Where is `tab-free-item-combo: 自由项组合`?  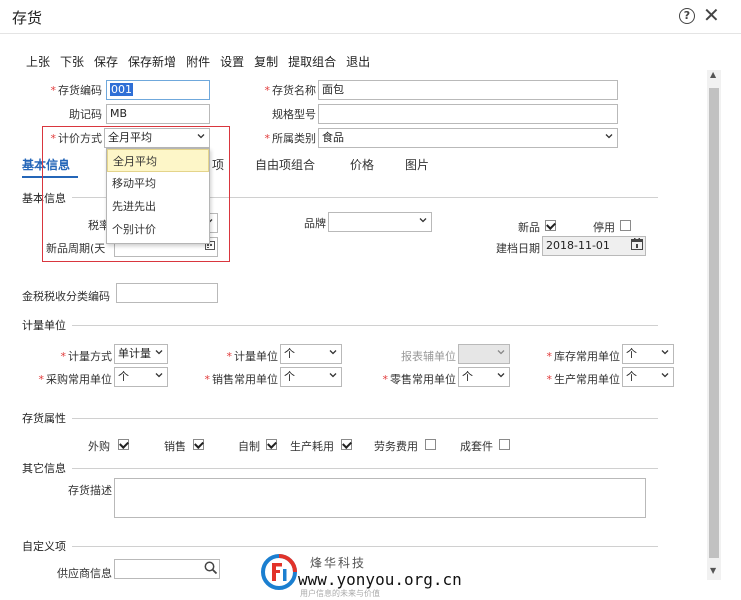
tab-free-item-combo: 自由项组合 is located at coordinates (285, 164).